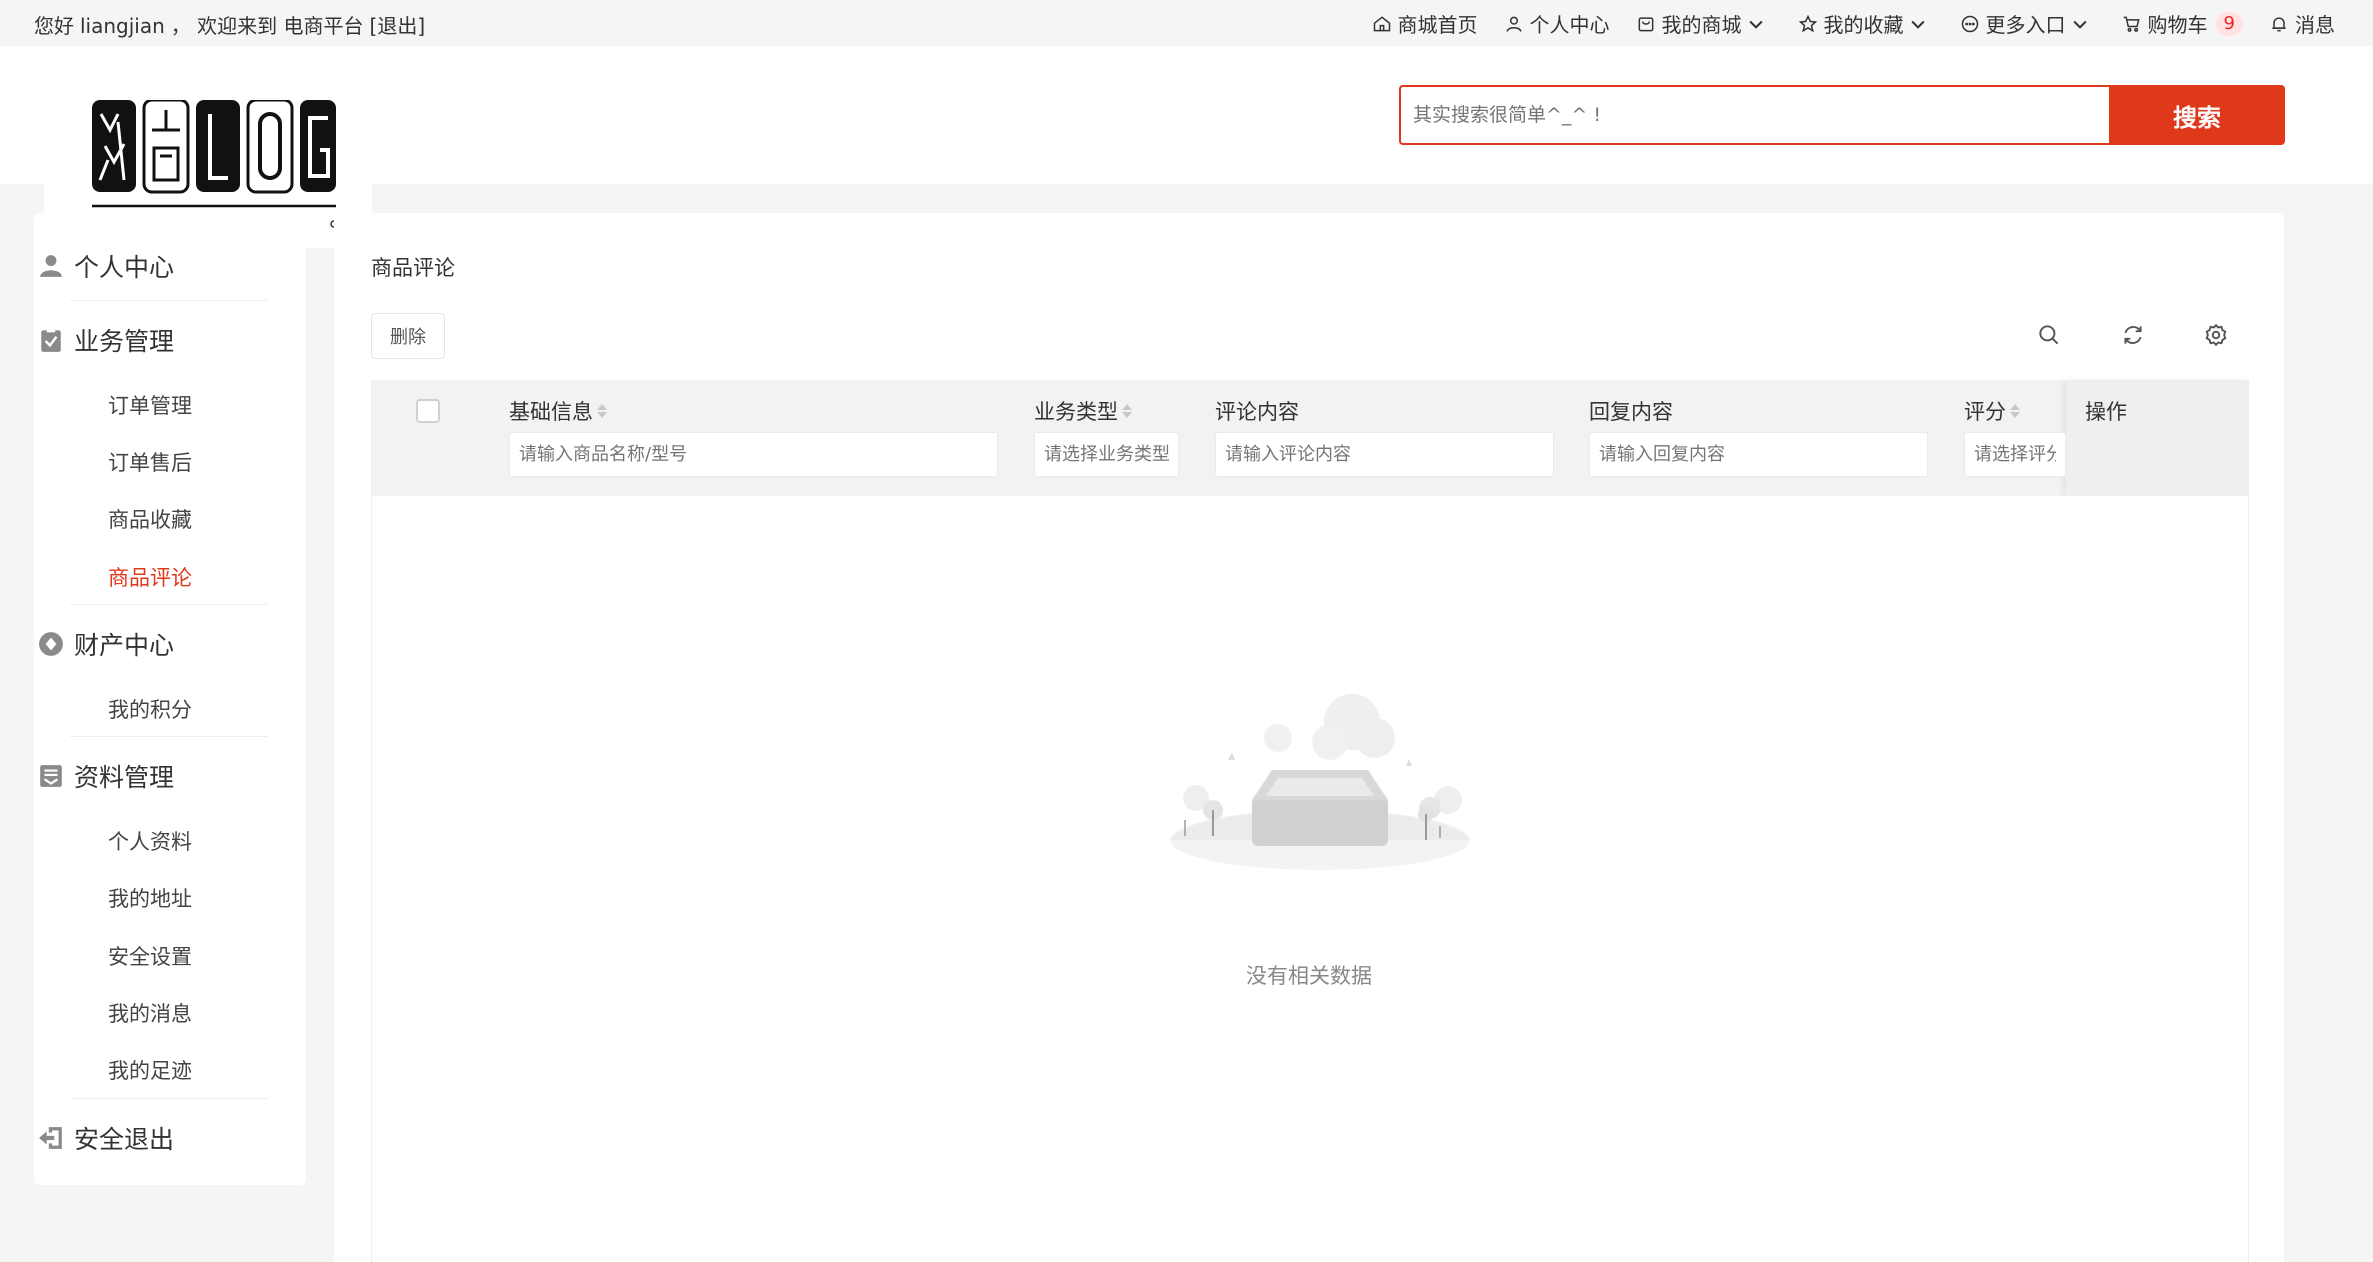  I want to click on top-nav: 商城首页 个人中心 我的商城 我的收藏 更多入口 购物车 9 消息, so click(1840, 23).